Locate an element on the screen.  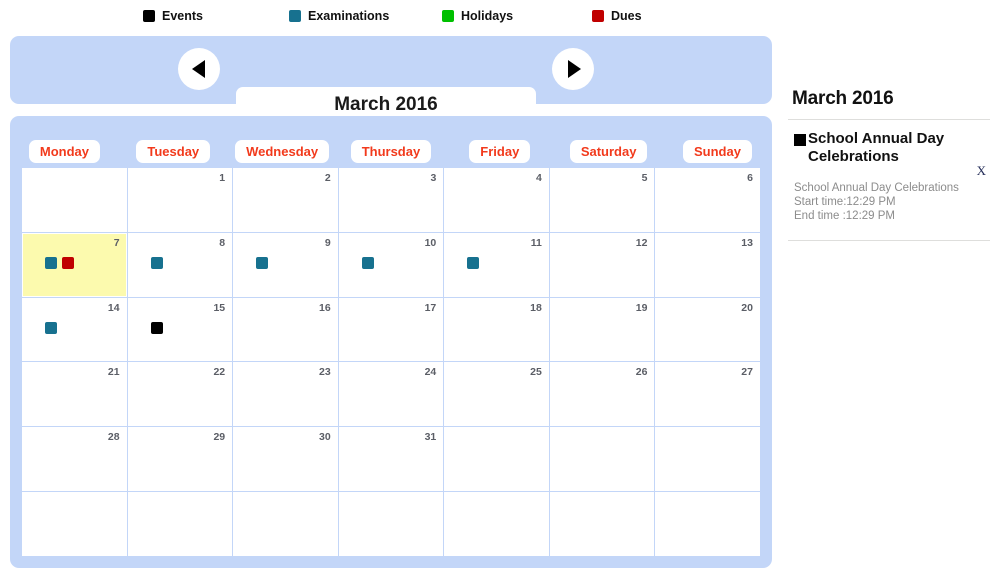
day-number: 27 is located at coordinates (747, 372).